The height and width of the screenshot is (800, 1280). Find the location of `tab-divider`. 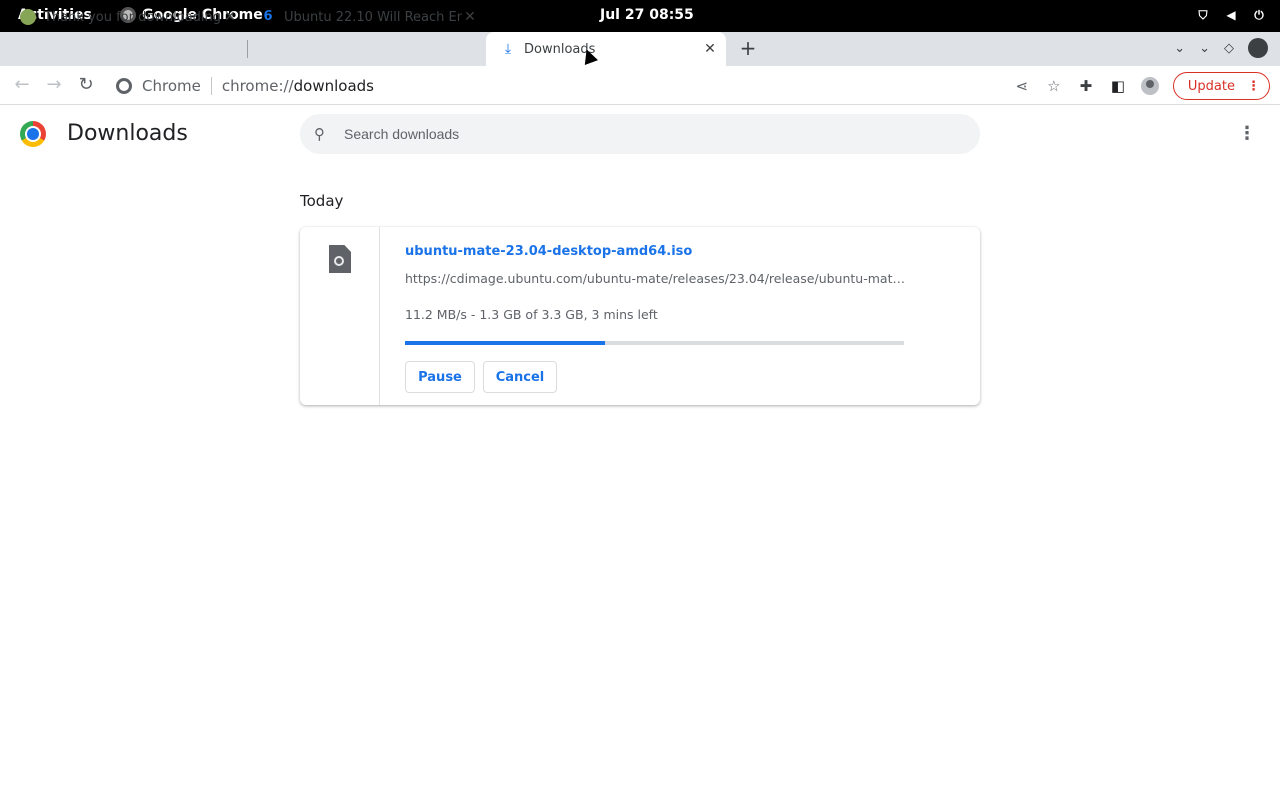

tab-divider is located at coordinates (247, 49).